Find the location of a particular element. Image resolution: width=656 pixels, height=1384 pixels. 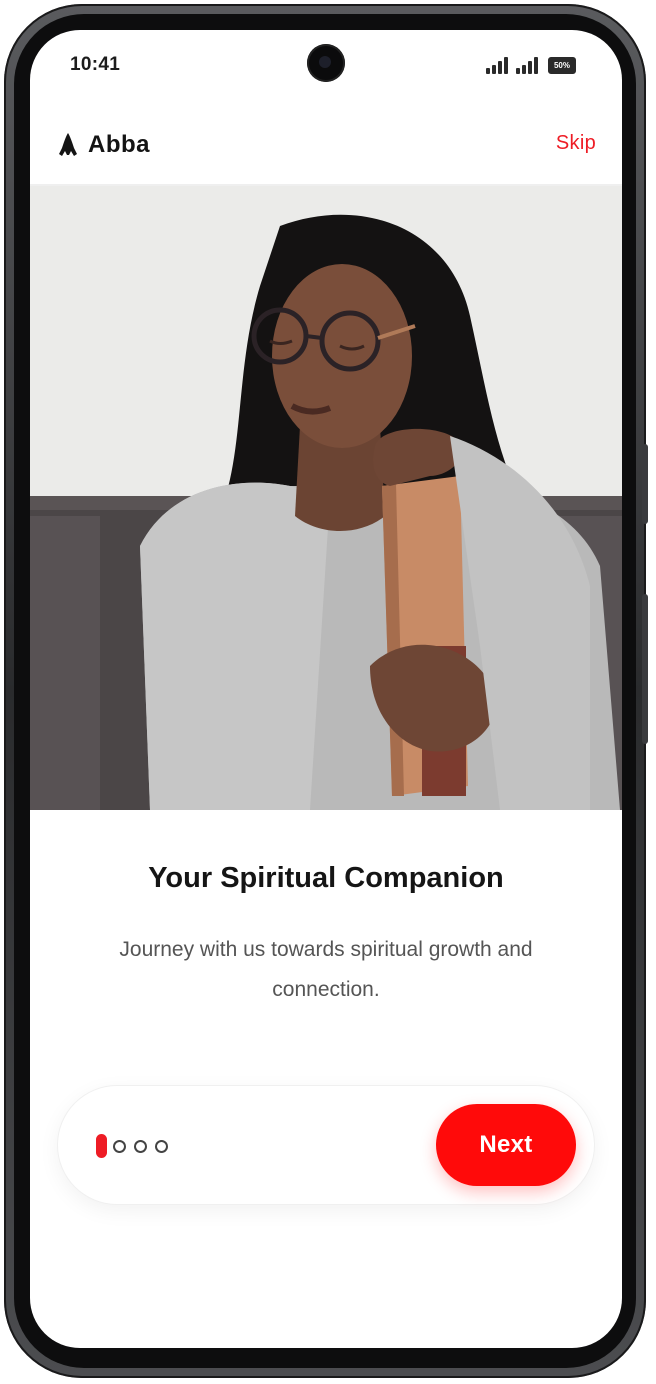

battery-icon: 50% is located at coordinates (562, 65).